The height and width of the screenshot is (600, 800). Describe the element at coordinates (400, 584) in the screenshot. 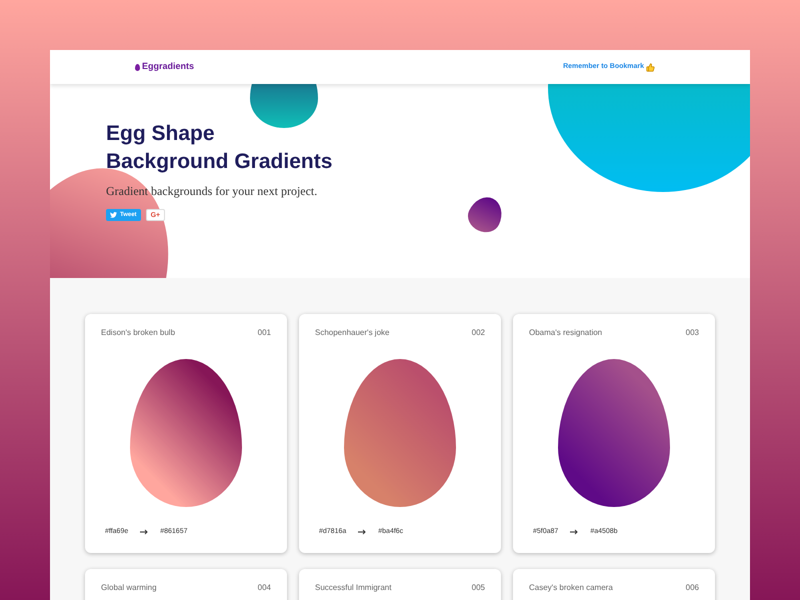

I see `gradient-card: Successful Immigrant 005` at that location.